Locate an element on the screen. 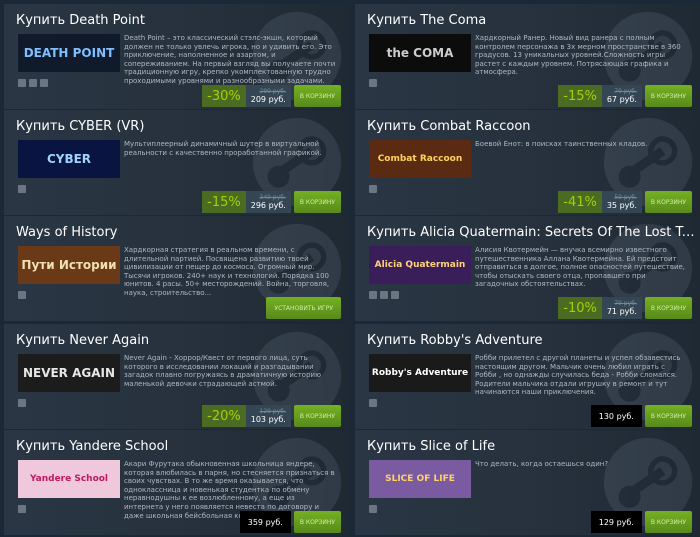 The image size is (700, 537). discount-badge: -10% is located at coordinates (580, 308).